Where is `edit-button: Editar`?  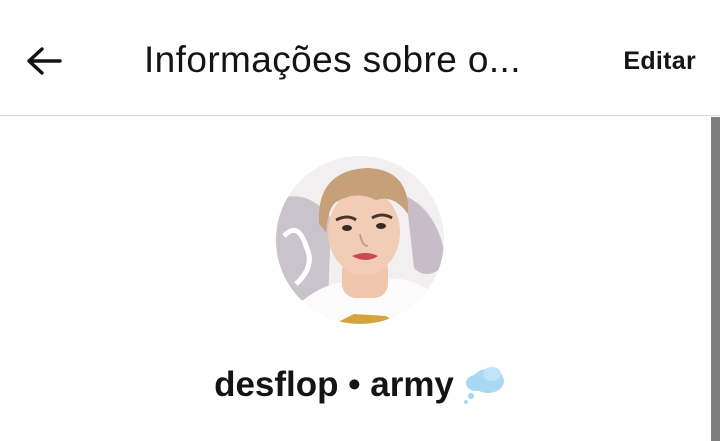 edit-button: Editar is located at coordinates (659, 61).